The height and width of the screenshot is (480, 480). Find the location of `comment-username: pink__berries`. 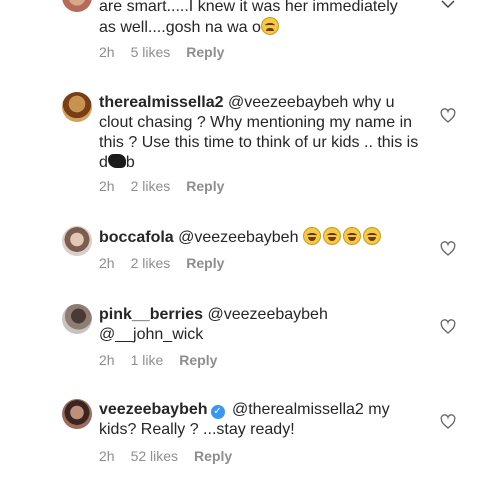

comment-username: pink__berries is located at coordinates (151, 314).